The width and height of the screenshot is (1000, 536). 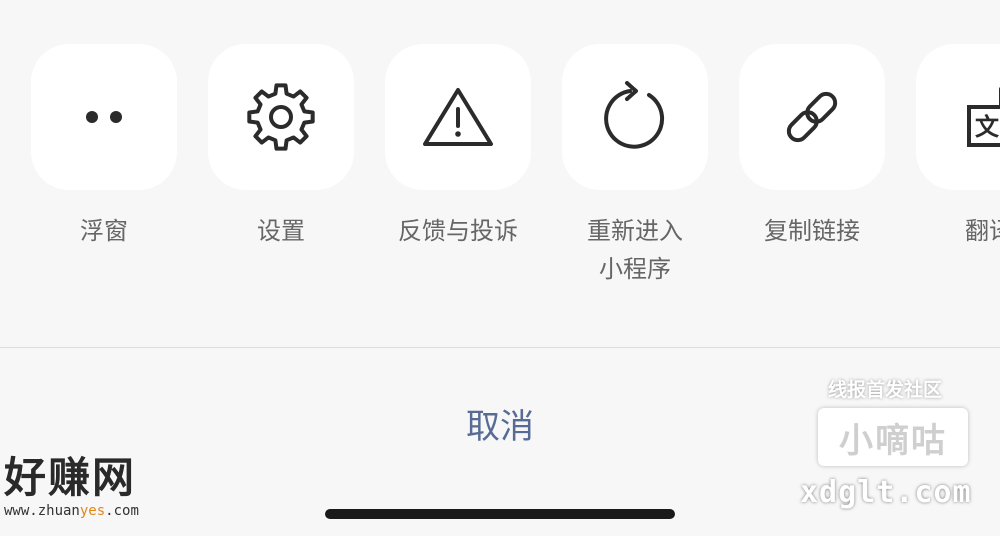 What do you see at coordinates (500, 514) in the screenshot?
I see `home-indicator` at bounding box center [500, 514].